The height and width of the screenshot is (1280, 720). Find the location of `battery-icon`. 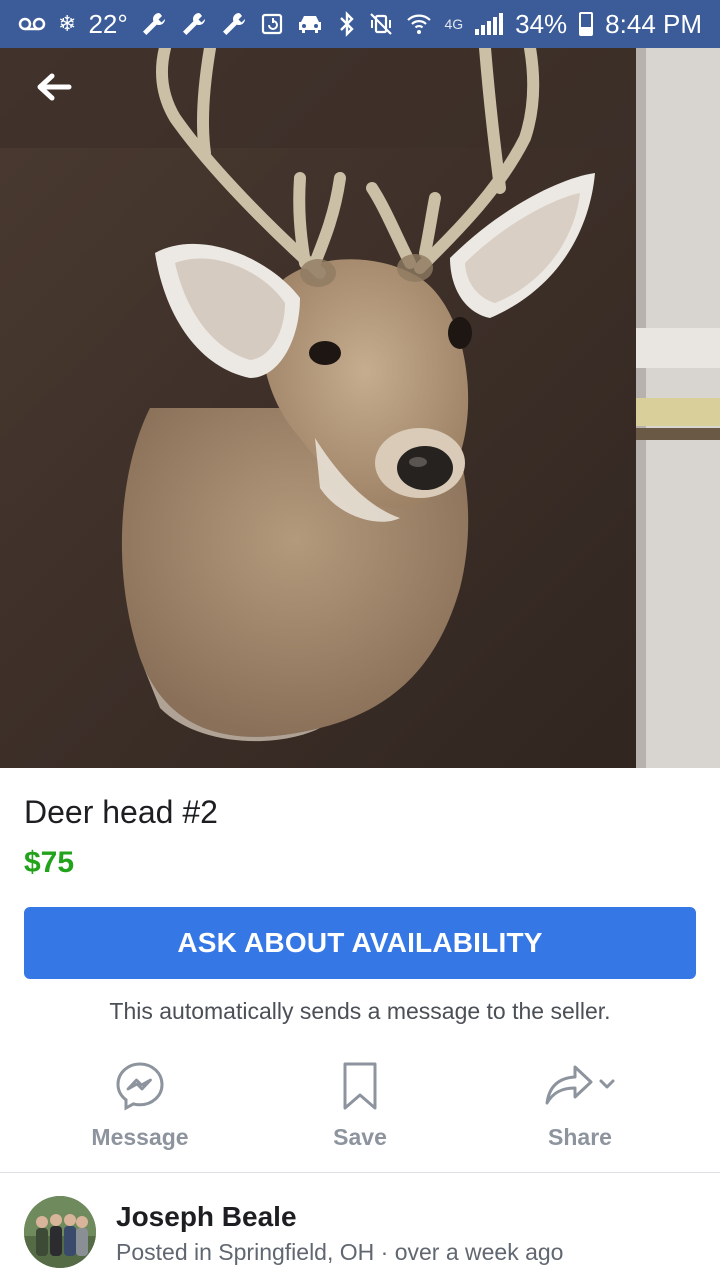

battery-icon is located at coordinates (586, 24).